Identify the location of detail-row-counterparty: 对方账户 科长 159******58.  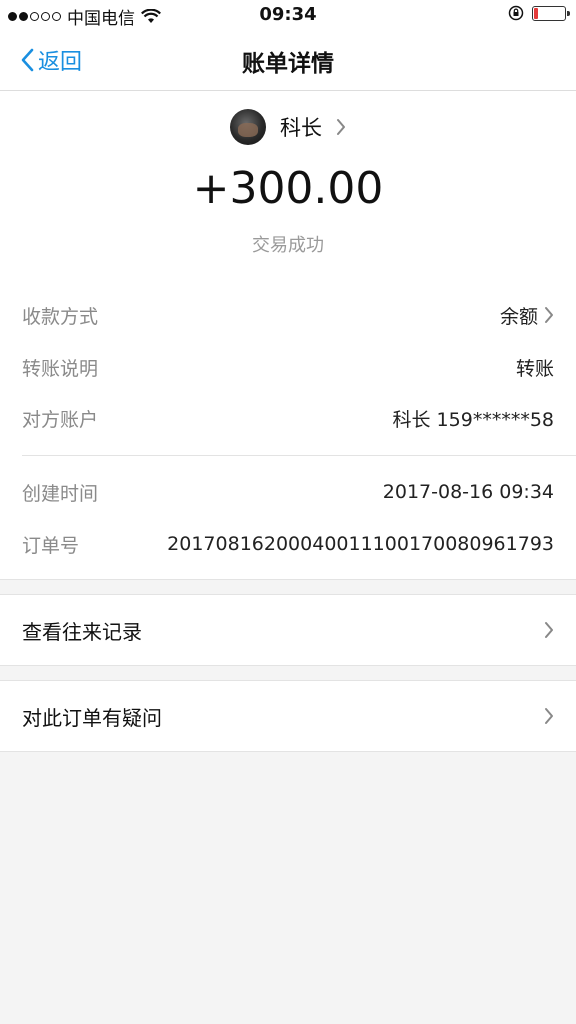
(288, 418).